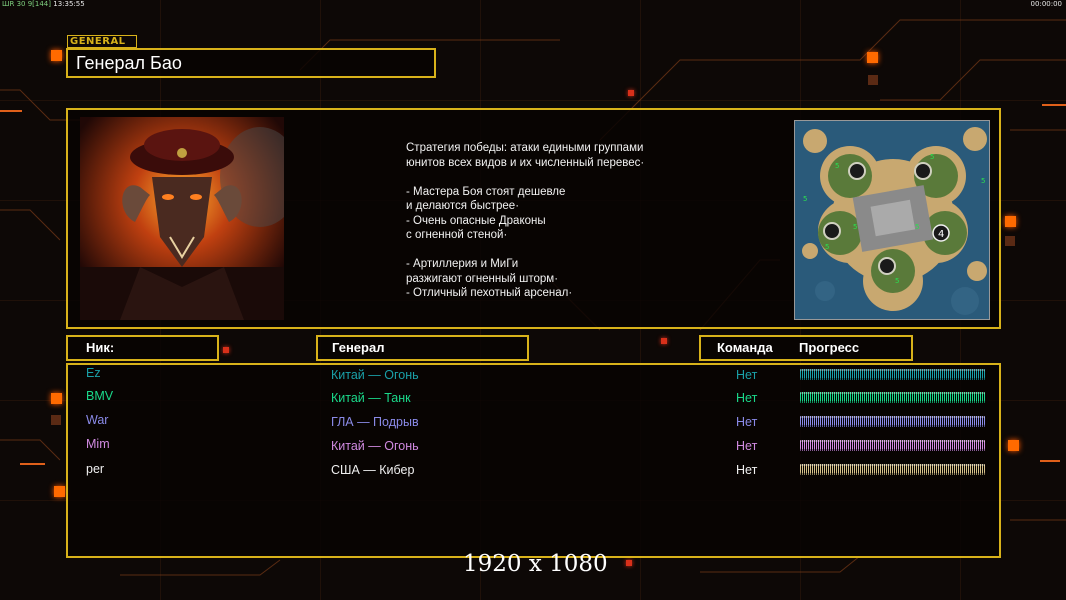 The height and width of the screenshot is (600, 1066). I want to click on description-line: - Отличный пехотный арсенал·, so click(489, 293).